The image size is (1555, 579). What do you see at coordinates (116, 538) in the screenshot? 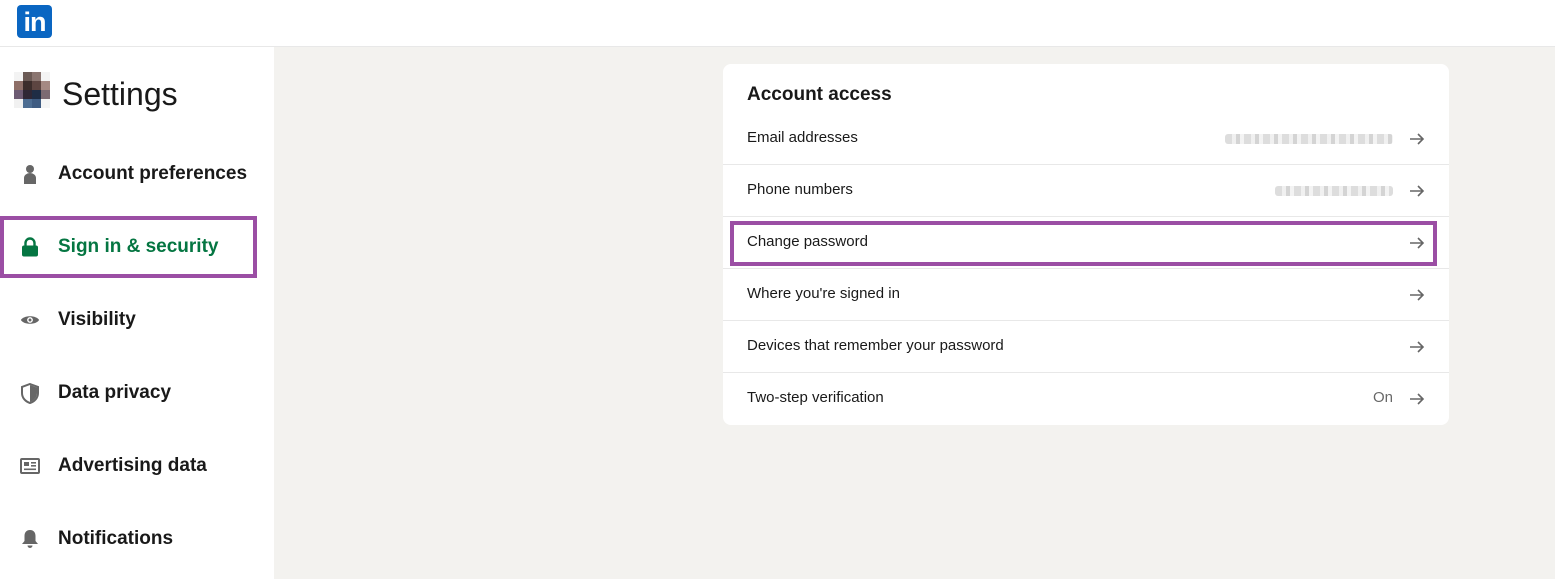
I see `sidebar-item-label: Notifications` at bounding box center [116, 538].